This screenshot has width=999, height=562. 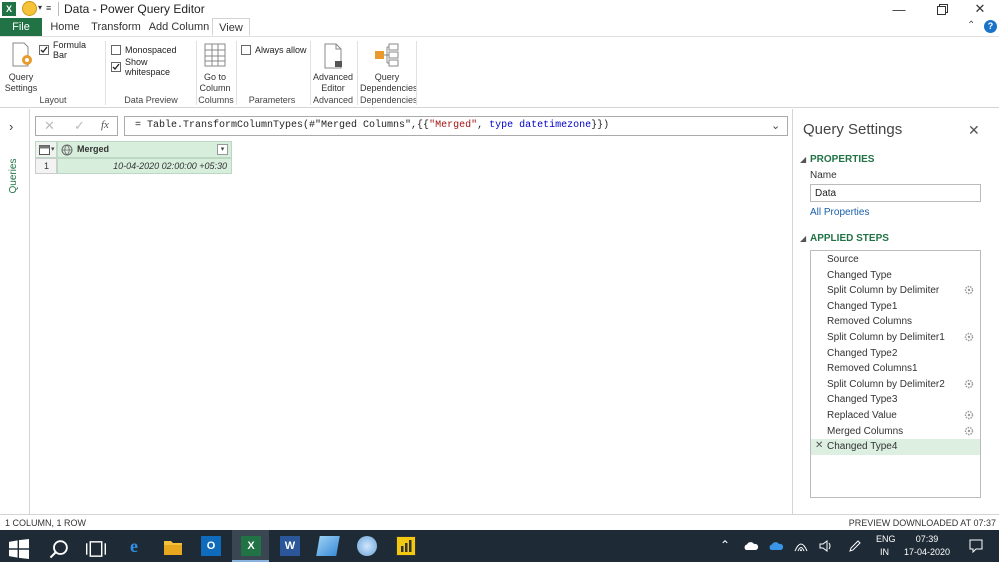 What do you see at coordinates (148, 67) in the screenshot?
I see `show-whitespace-label: Show whitespace` at bounding box center [148, 67].